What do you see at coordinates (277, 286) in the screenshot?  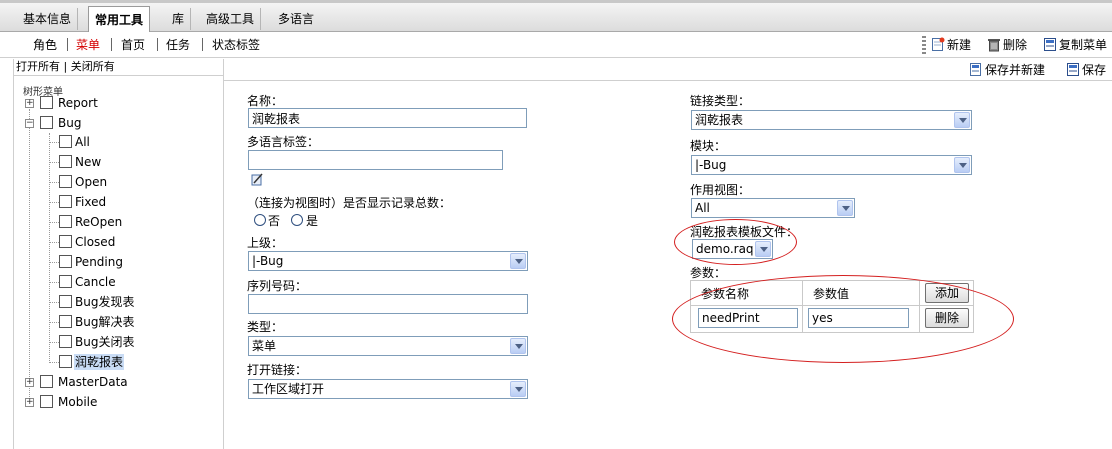 I see `sequence-label: 序列号码：` at bounding box center [277, 286].